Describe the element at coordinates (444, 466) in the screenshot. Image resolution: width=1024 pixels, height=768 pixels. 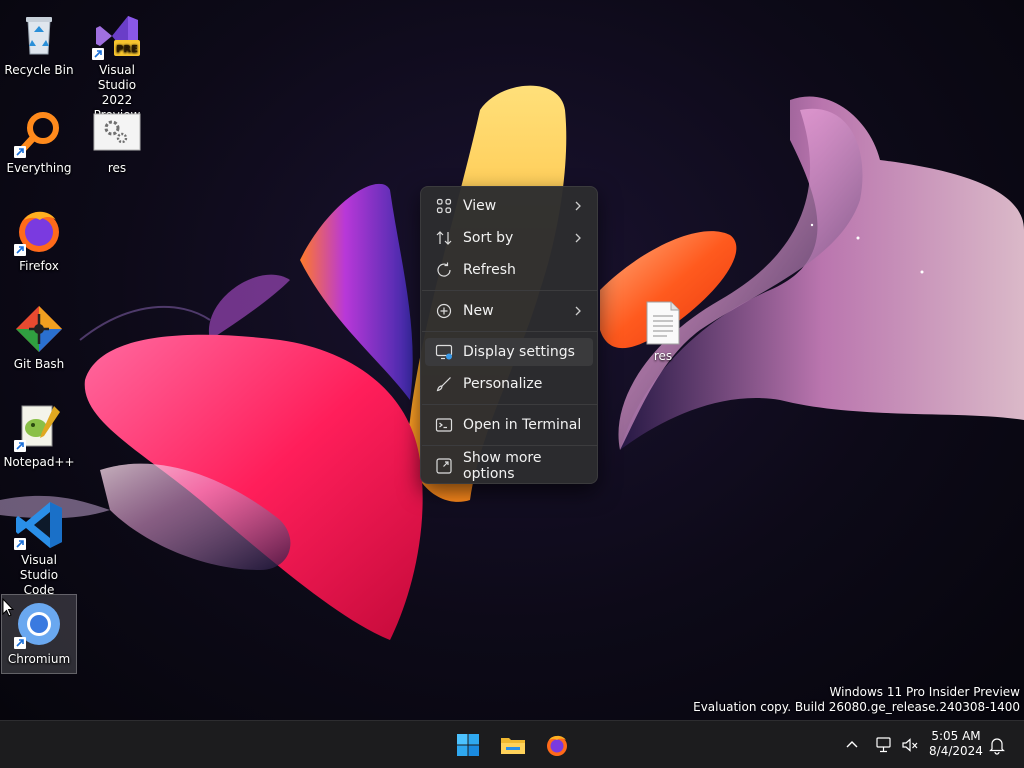
I see `more-options-icon` at that location.